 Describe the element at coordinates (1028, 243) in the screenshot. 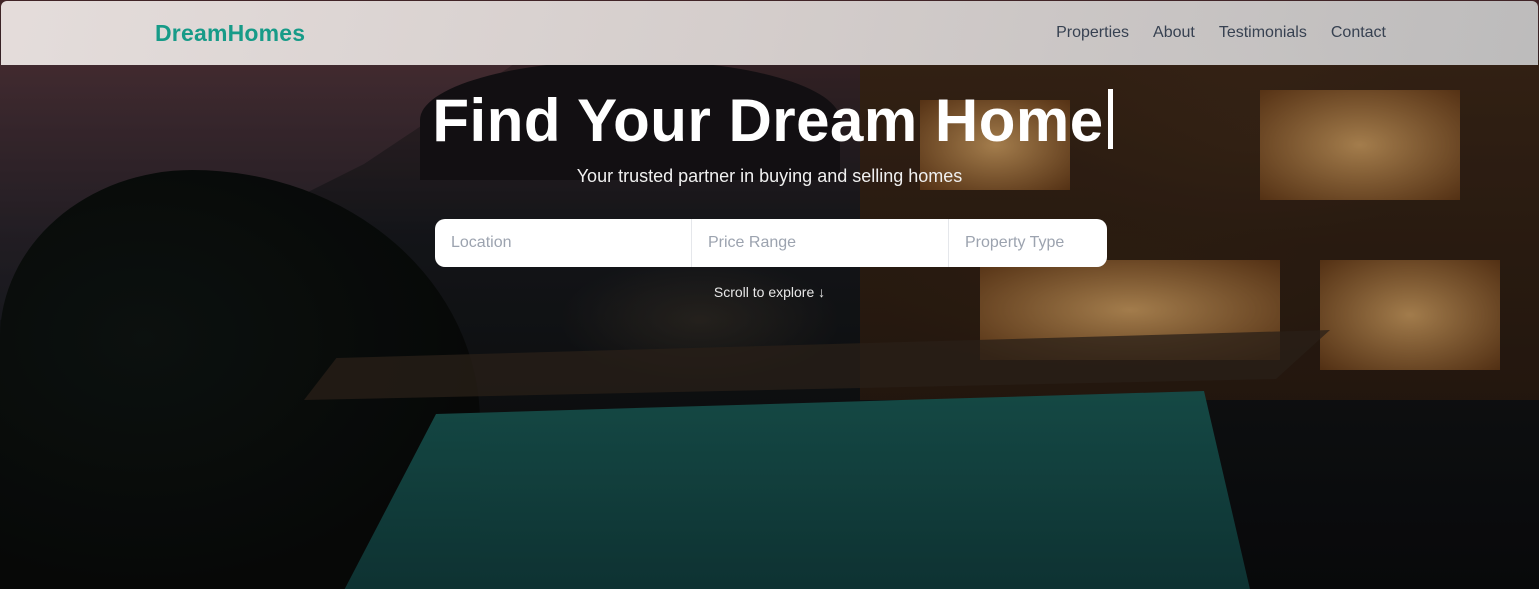

I see `property-type-input` at that location.